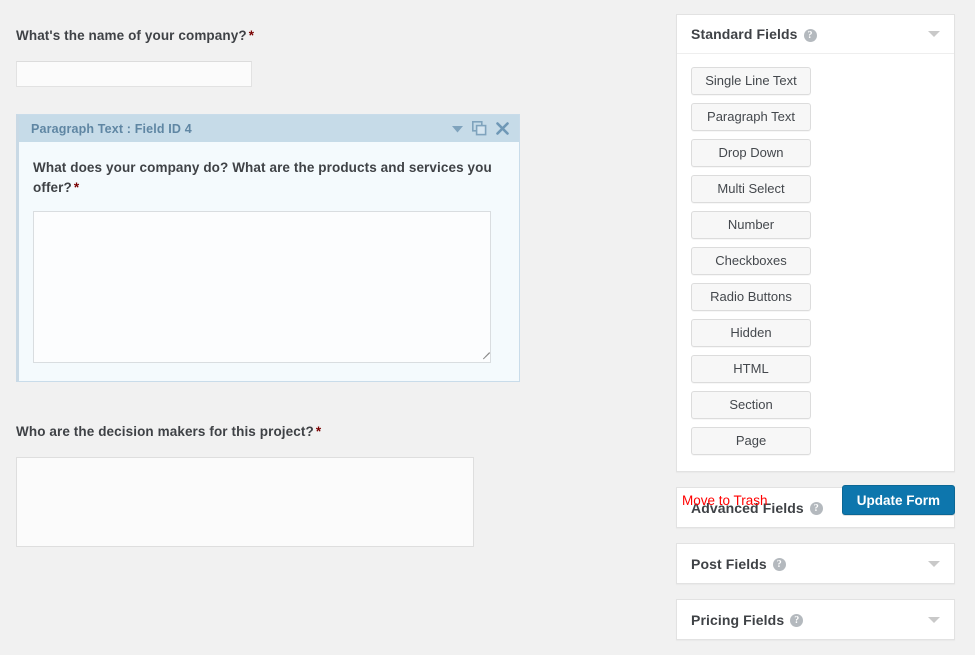 The image size is (975, 655). I want to click on field-label: What's the name of your company? *, so click(268, 36).